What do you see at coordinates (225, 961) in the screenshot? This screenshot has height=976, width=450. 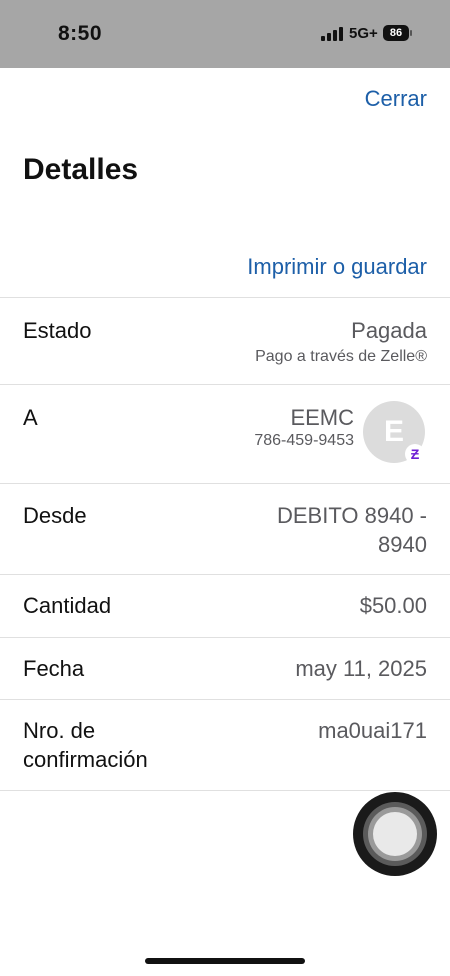 I see `home-indicator` at bounding box center [225, 961].